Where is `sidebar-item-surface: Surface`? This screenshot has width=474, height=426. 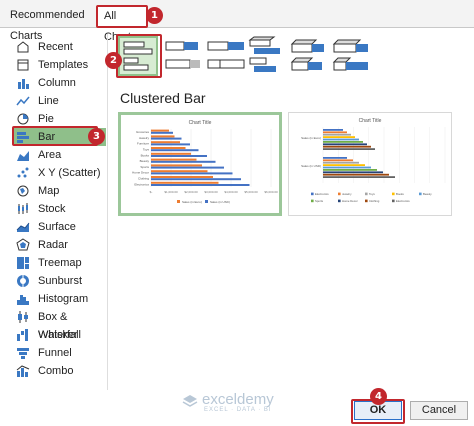 sidebar-item-surface: Surface is located at coordinates (60, 227).